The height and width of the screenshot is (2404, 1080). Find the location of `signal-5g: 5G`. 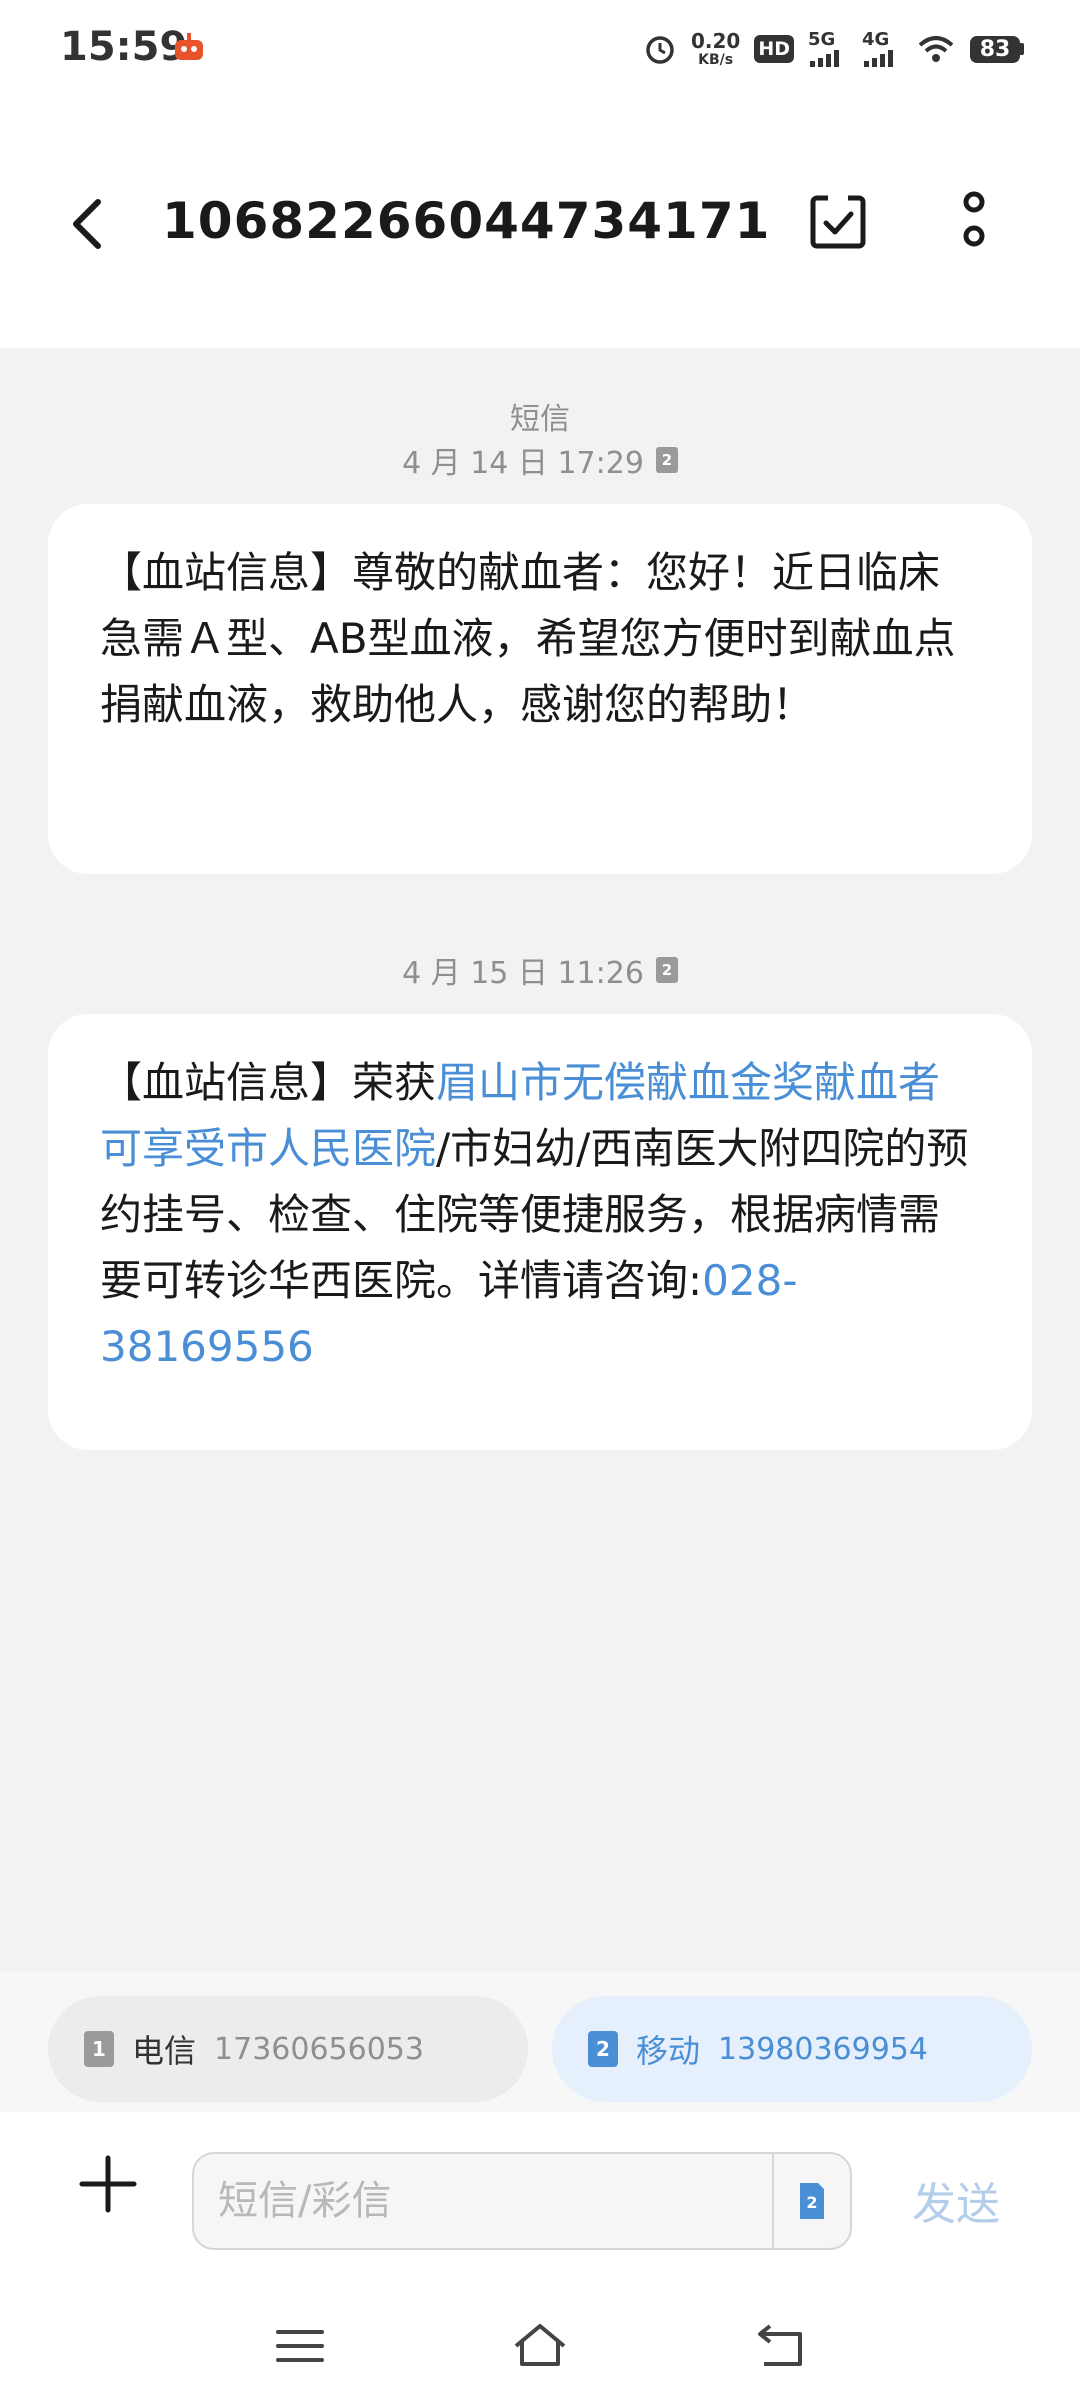

signal-5g: 5G is located at coordinates (828, 49).